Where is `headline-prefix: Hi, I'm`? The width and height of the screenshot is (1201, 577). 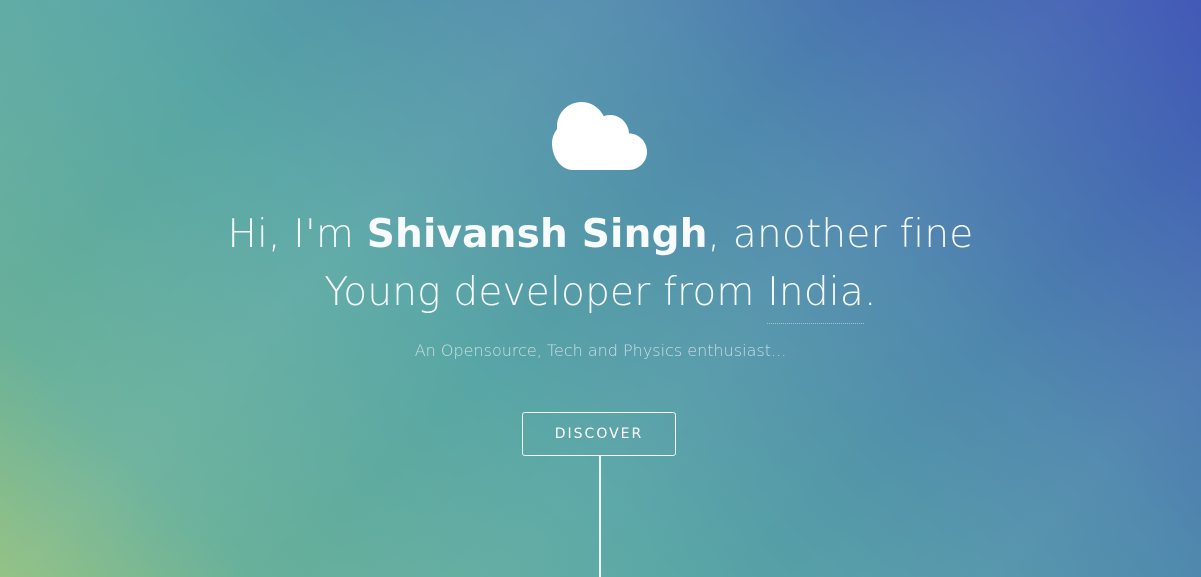
headline-prefix: Hi, I'm is located at coordinates (297, 234).